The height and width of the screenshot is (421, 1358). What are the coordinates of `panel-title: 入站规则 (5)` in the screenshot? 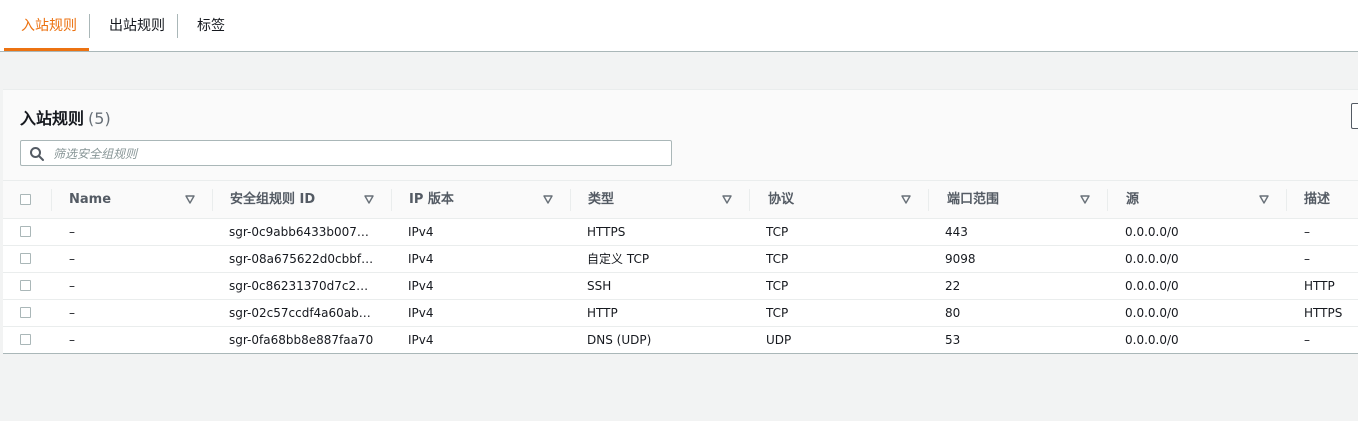 It's located at (65, 117).